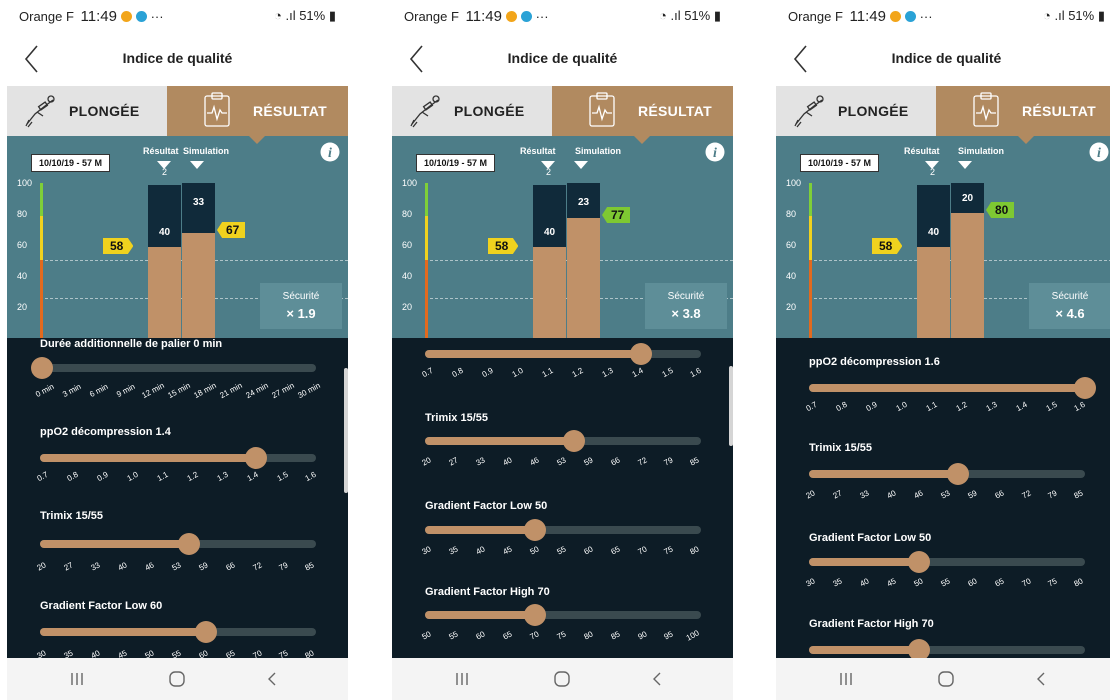 Image resolution: width=1110 pixels, height=700 pixels. What do you see at coordinates (95, 566) in the screenshot?
I see `tick-label: 33` at bounding box center [95, 566].